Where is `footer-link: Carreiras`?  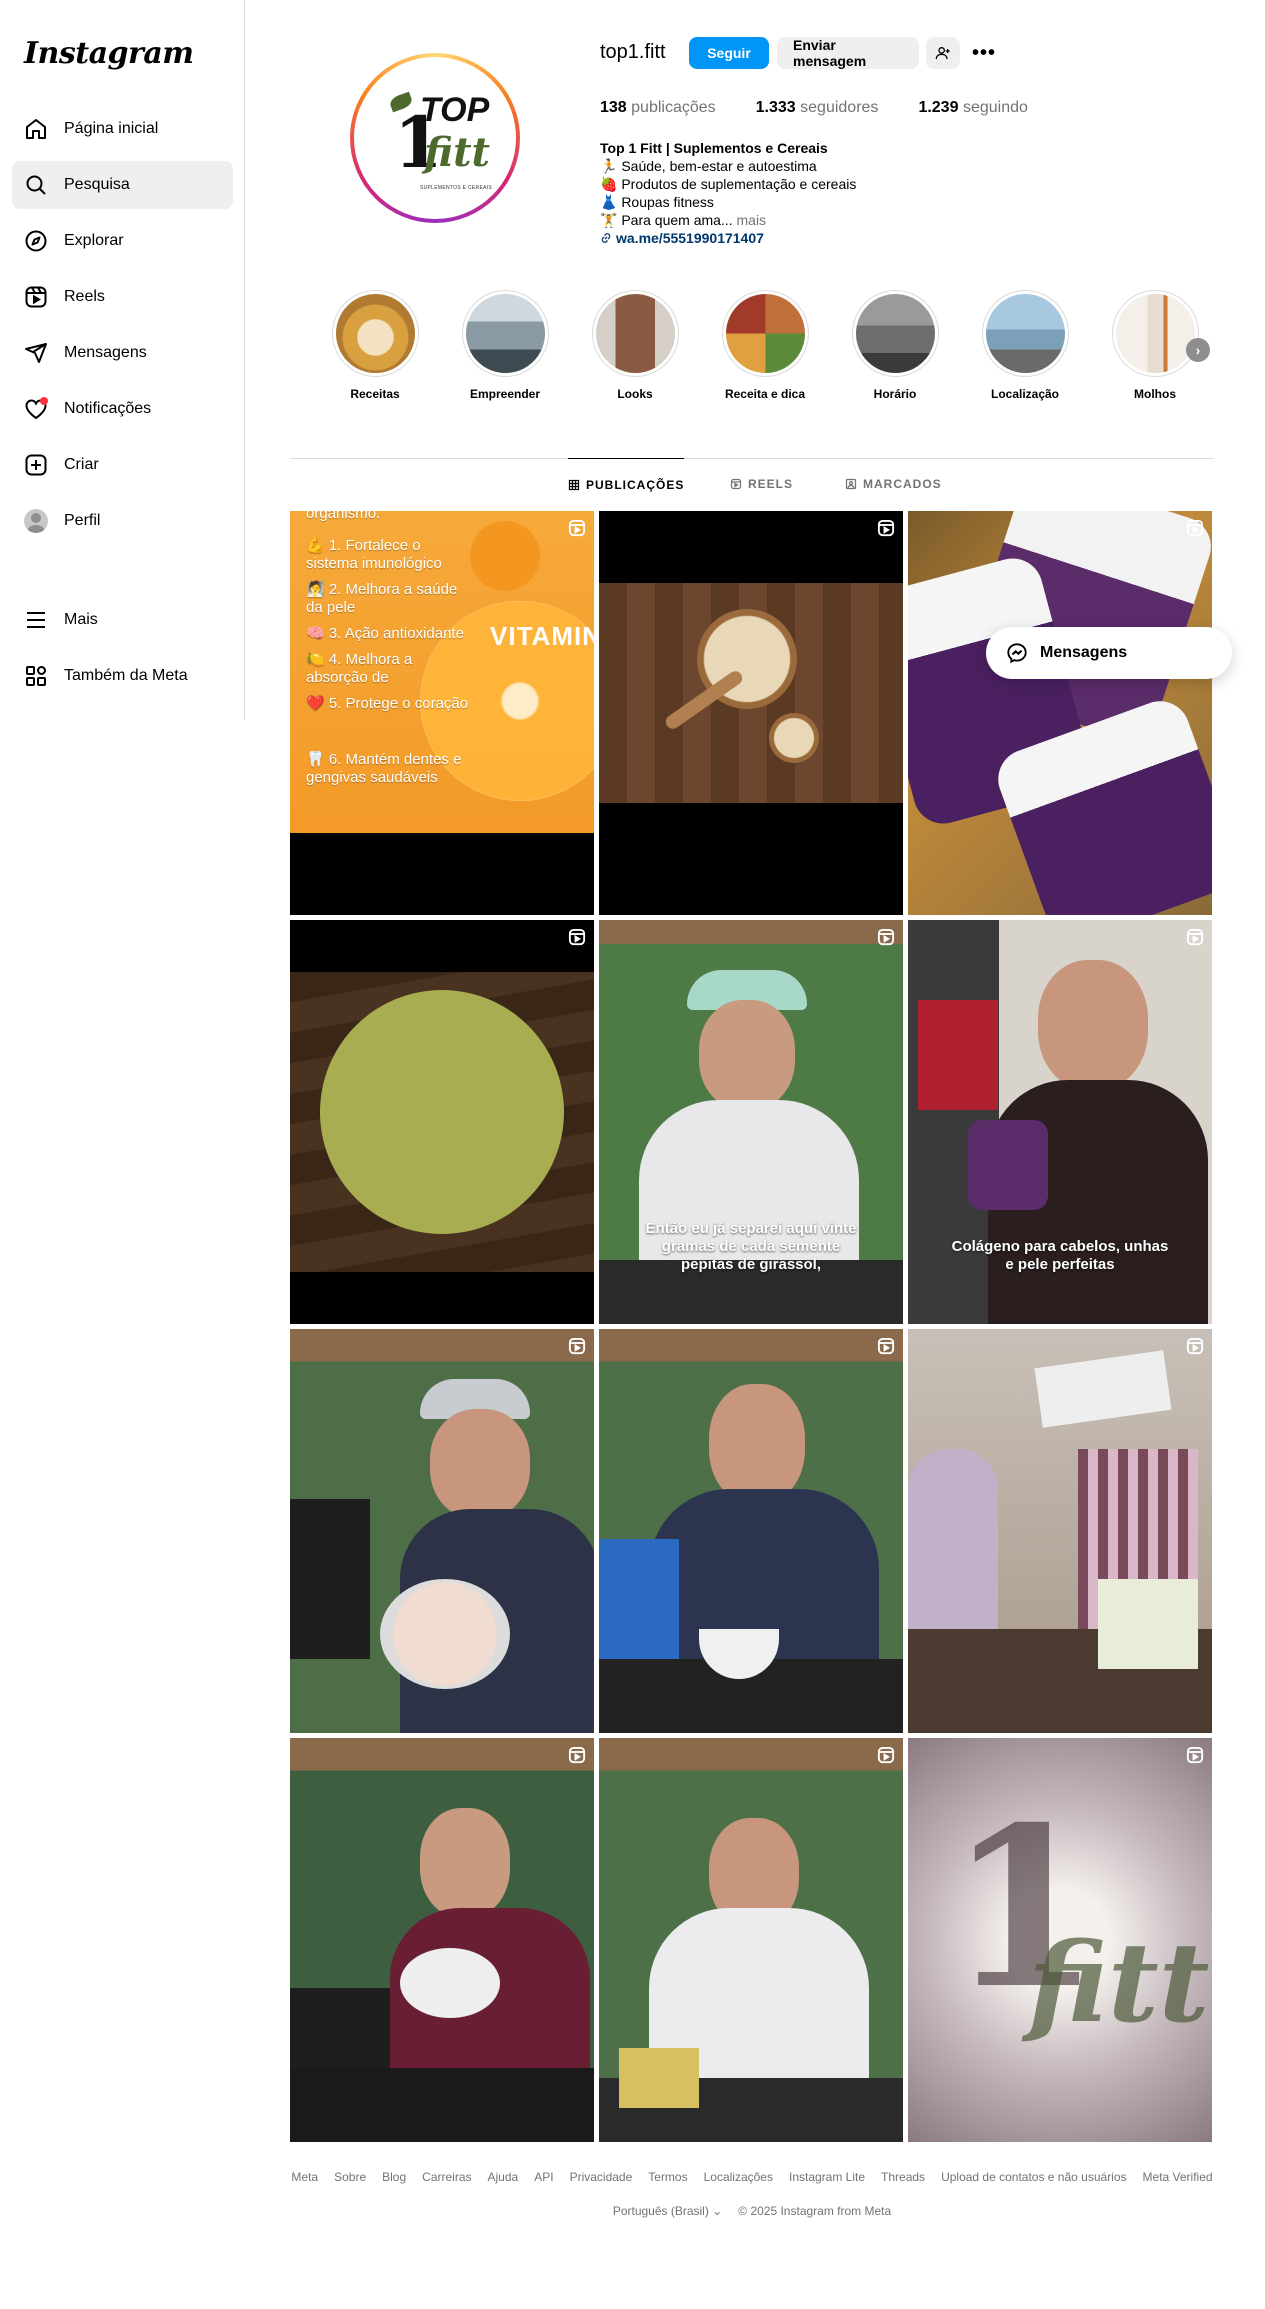 footer-link: Carreiras is located at coordinates (446, 2177).